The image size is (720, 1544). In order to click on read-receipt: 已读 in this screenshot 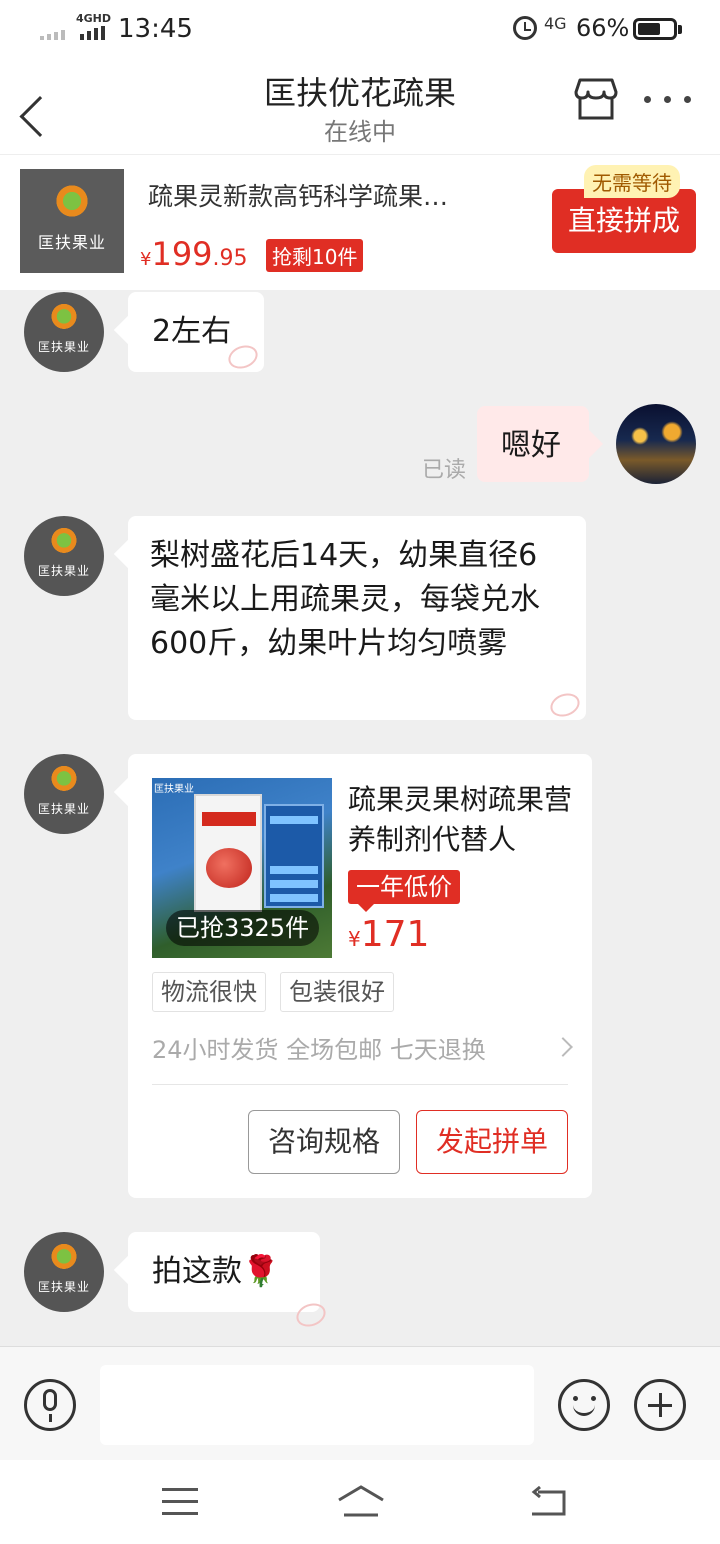, I will do `click(444, 470)`.